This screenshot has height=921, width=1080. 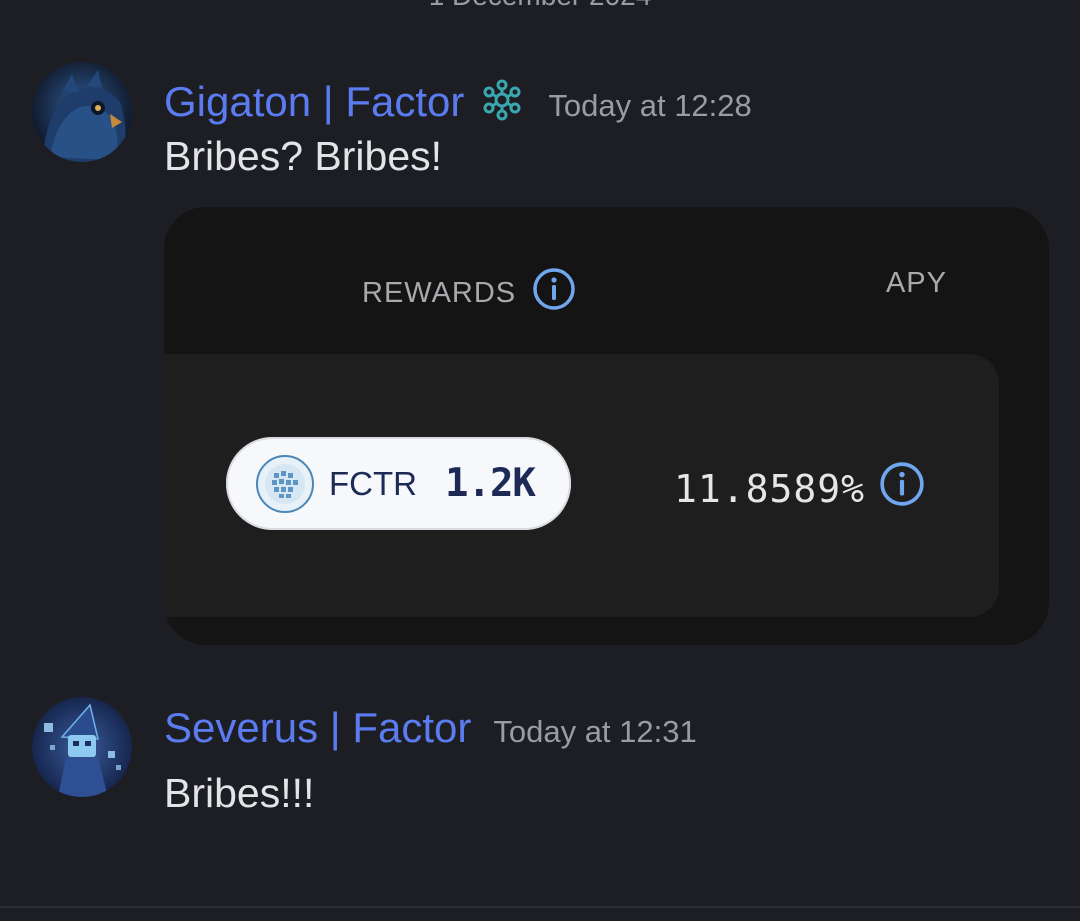 I want to click on token-pill: FCTR 1.2K, so click(x=398, y=483).